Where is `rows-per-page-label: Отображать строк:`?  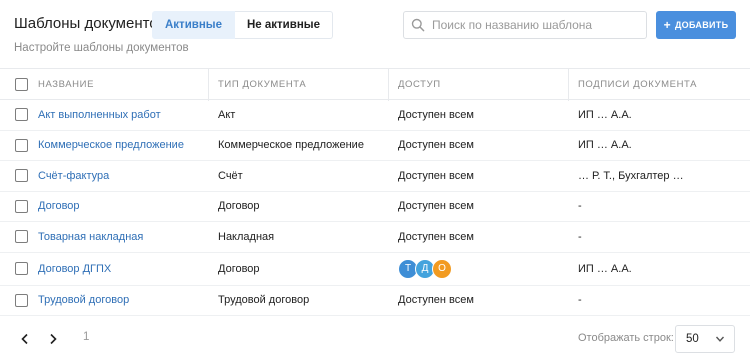 rows-per-page-label: Отображать строк: is located at coordinates (626, 338).